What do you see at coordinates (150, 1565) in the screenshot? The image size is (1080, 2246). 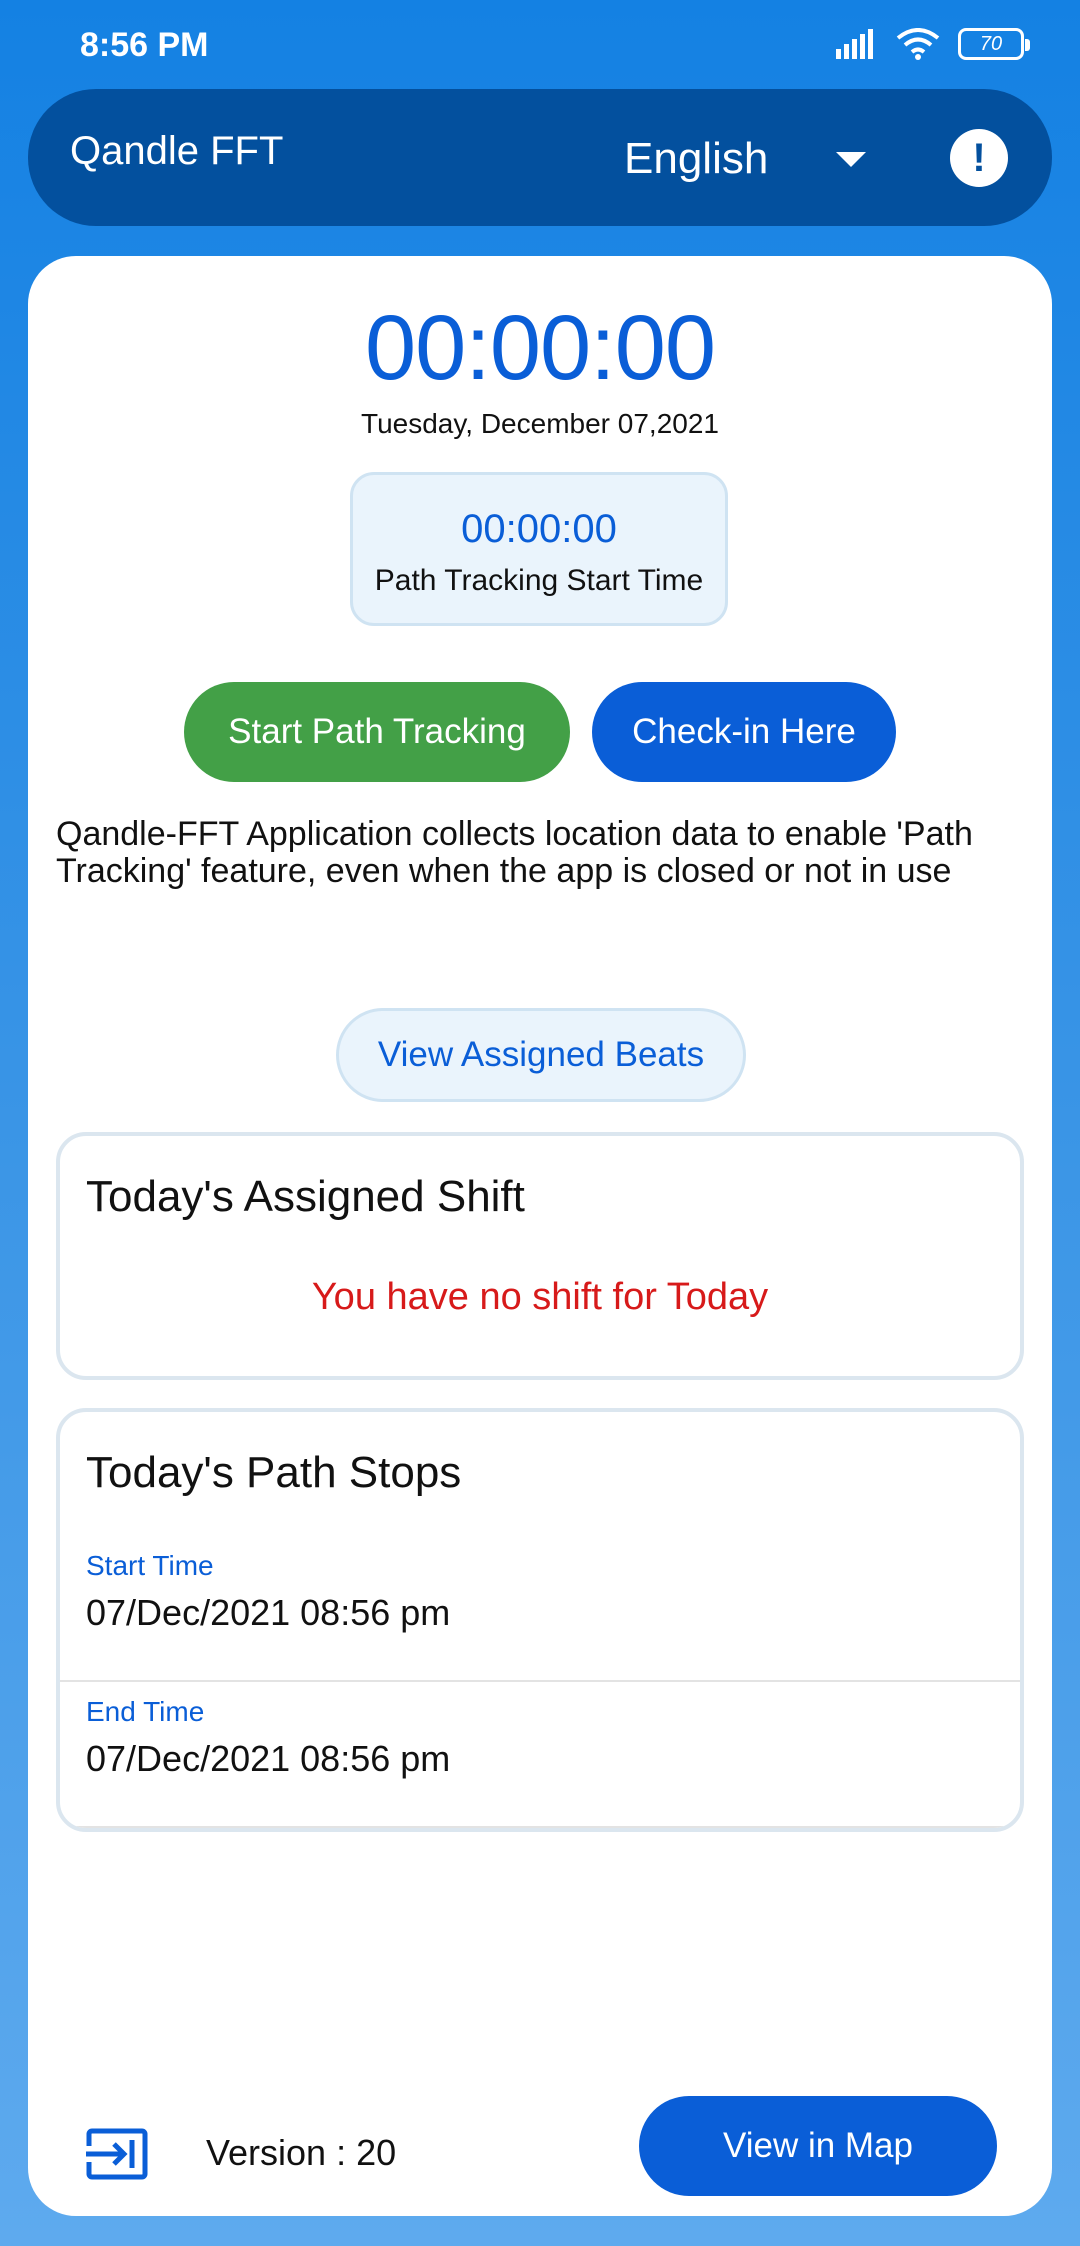 I see `stop-start-label: Start Time` at bounding box center [150, 1565].